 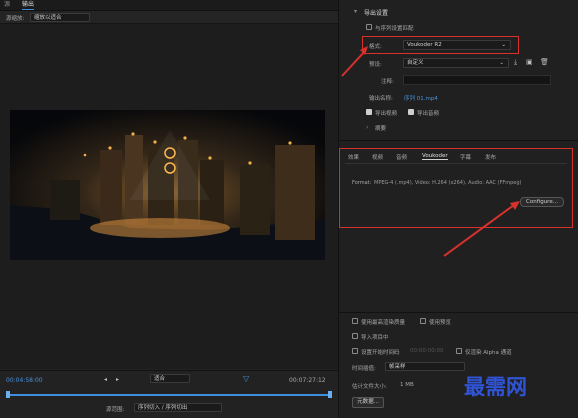 What do you see at coordinates (415, 63) in the screenshot?
I see `preset-value: 自定义` at bounding box center [415, 63].